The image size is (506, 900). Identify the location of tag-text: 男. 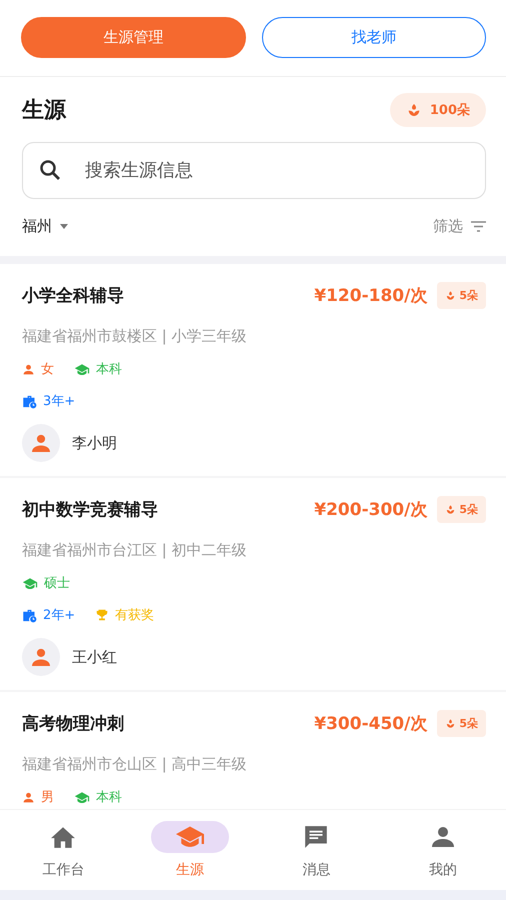
(47, 797).